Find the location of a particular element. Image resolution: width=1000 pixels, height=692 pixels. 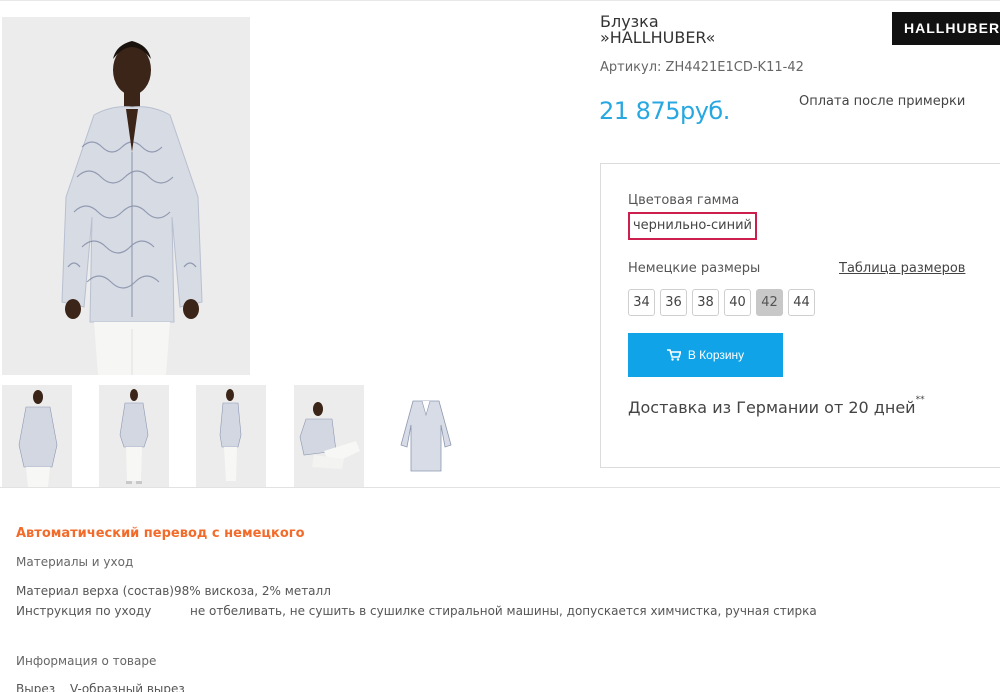

size-option-44: 44 is located at coordinates (801, 302).